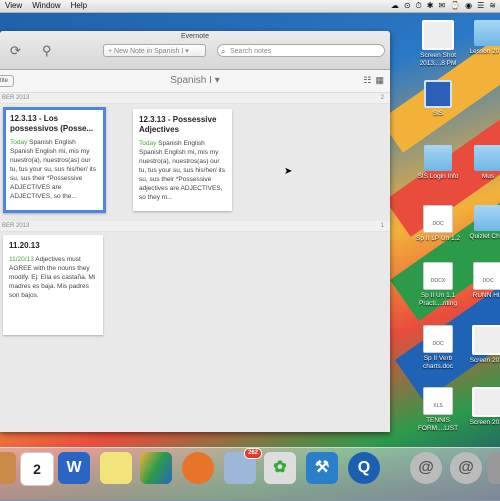 This screenshot has width=500, height=501. Describe the element at coordinates (156, 468) in the screenshot. I see `dock-drive-icon` at that location.